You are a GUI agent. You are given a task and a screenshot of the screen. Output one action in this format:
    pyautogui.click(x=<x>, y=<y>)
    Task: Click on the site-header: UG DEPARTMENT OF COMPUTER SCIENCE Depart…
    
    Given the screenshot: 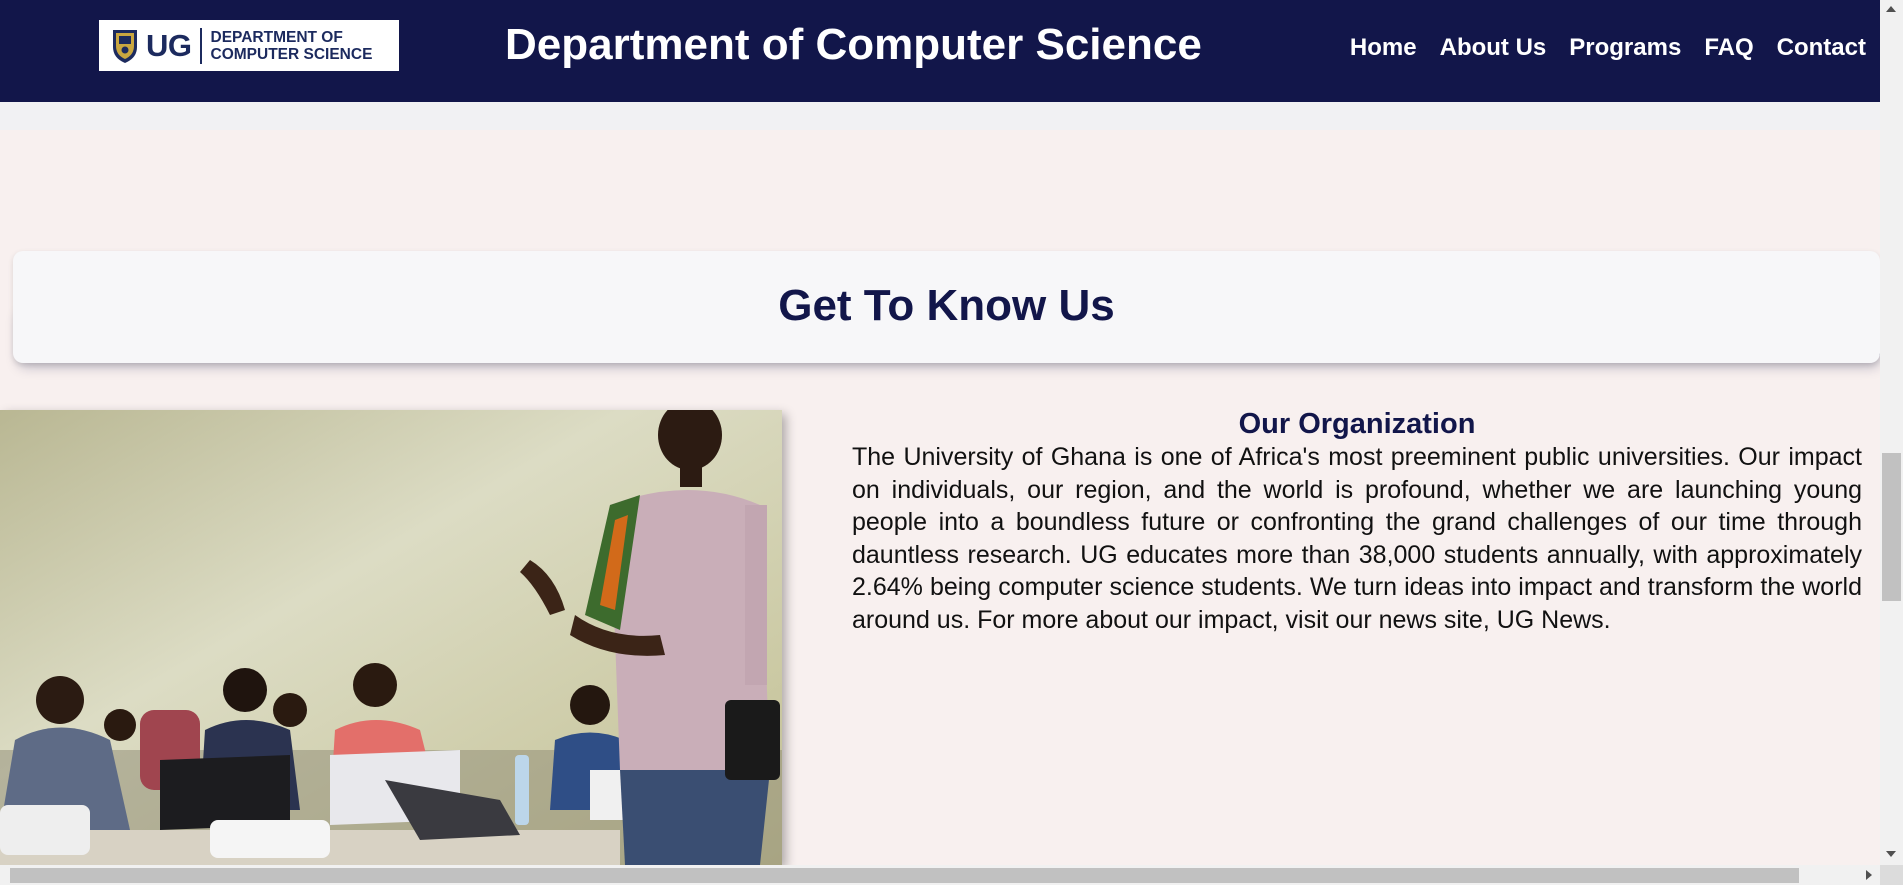 What is the action you would take?
    pyautogui.click(x=940, y=51)
    